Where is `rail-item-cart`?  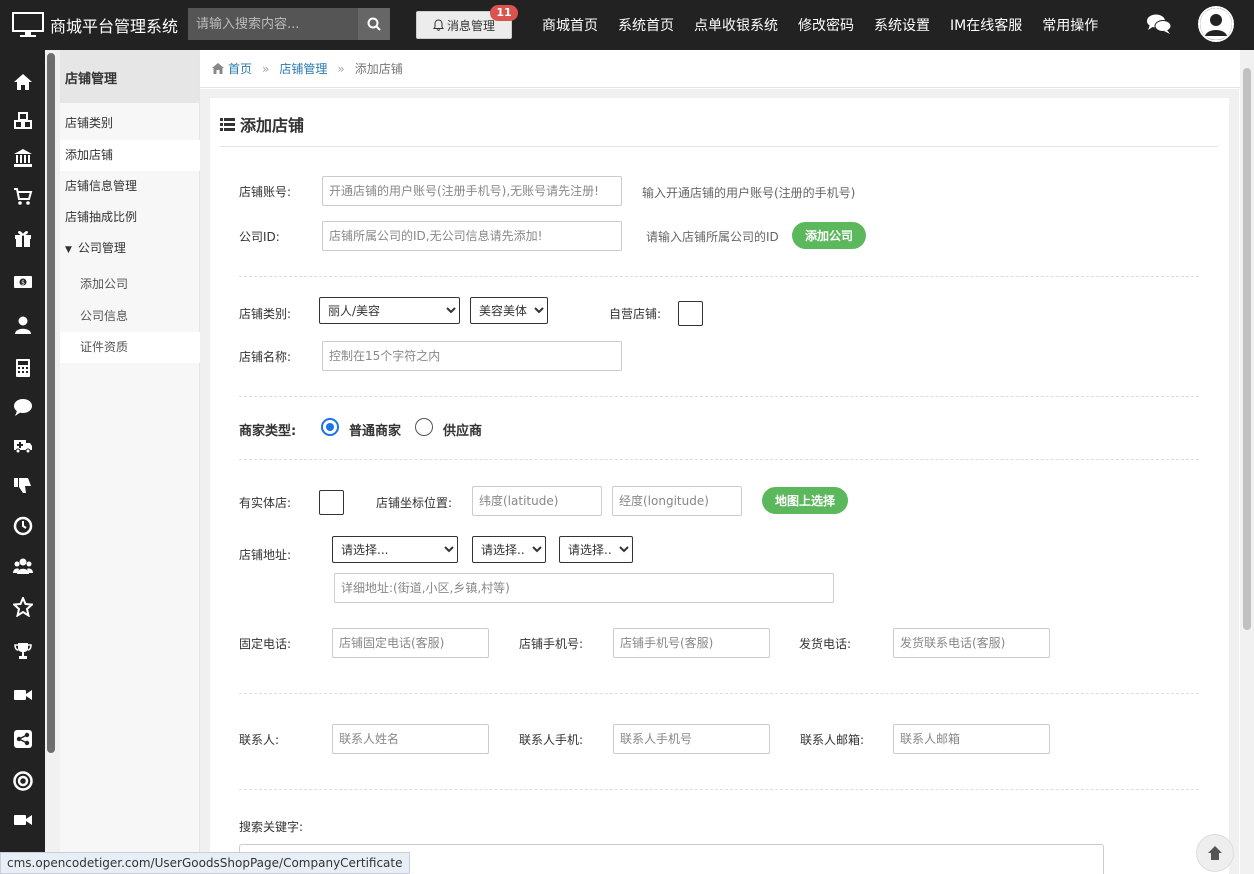 rail-item-cart is located at coordinates (22, 196).